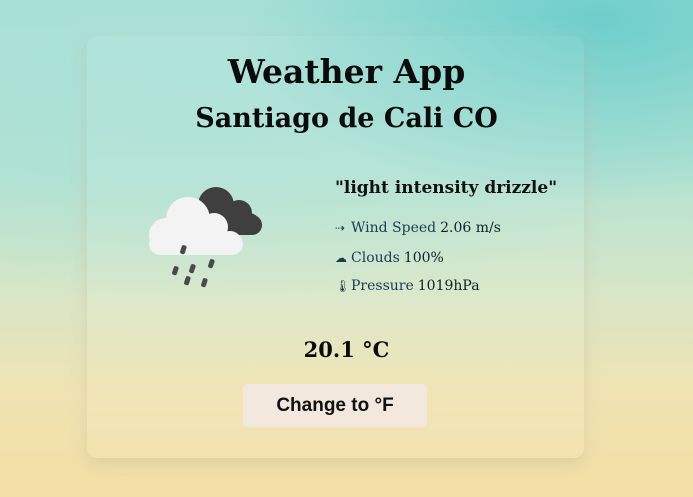 The image size is (693, 497). I want to click on app-title: Weather App, so click(346, 71).